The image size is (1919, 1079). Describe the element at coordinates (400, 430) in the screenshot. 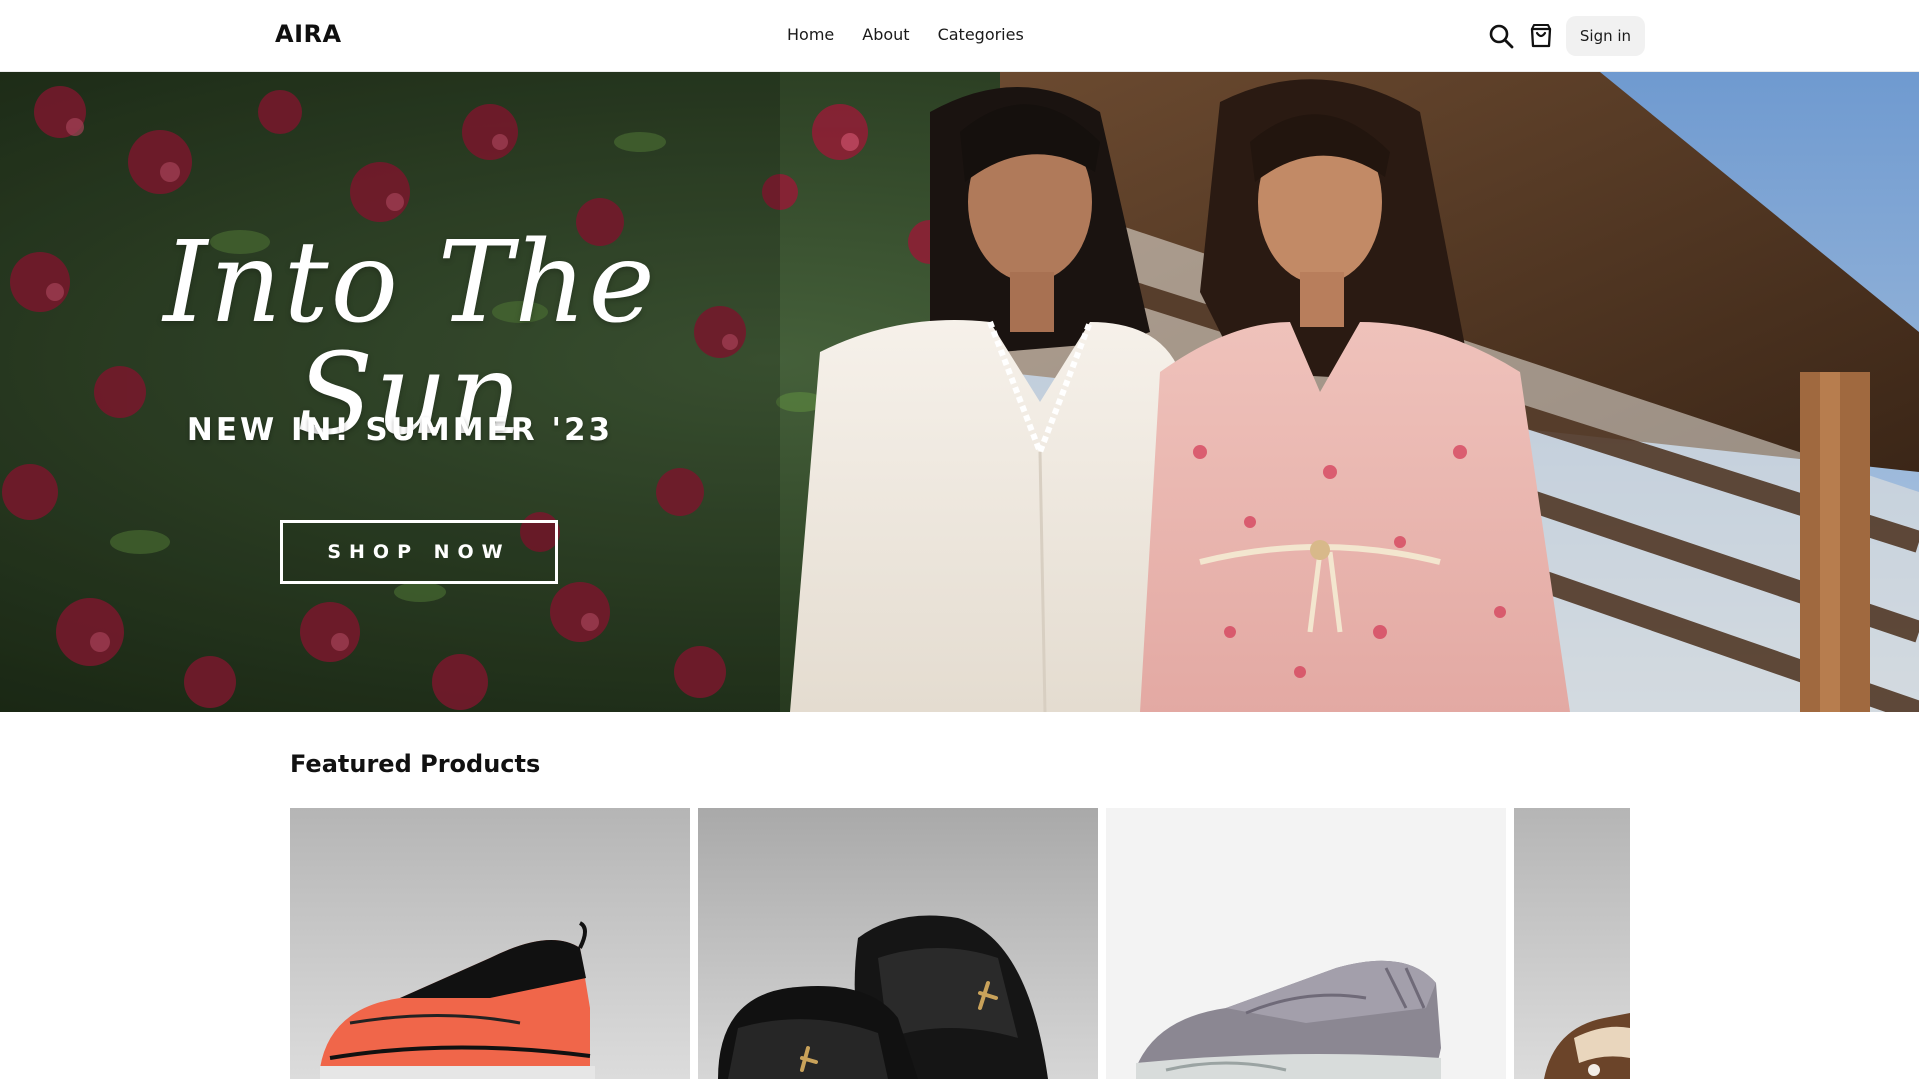

I see `hero-subtitle: NEW IN! SUMMER '23` at that location.